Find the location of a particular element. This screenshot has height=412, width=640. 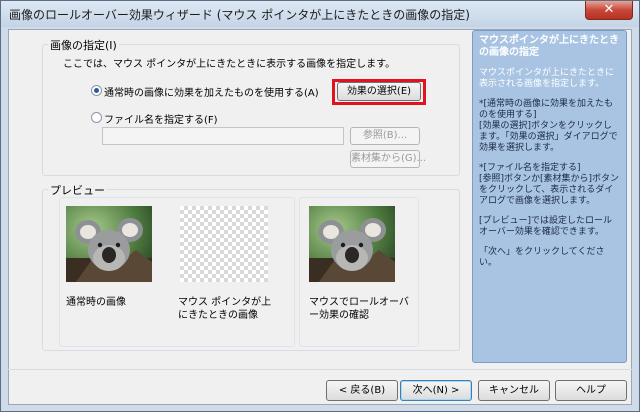

close-button: ✕ is located at coordinates (609, 10).